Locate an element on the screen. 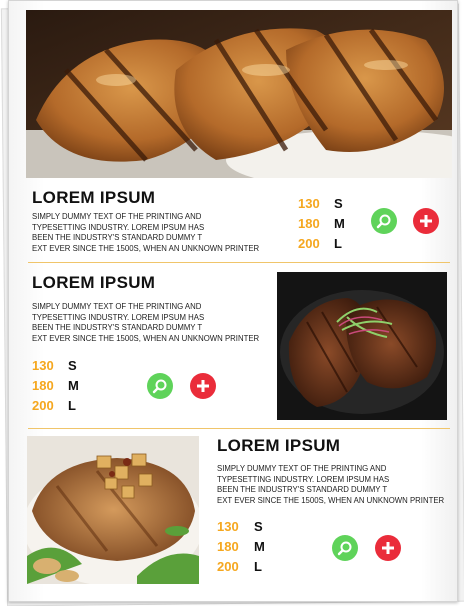 The image size is (464, 606). item-3-zoom-button is located at coordinates (345, 548).